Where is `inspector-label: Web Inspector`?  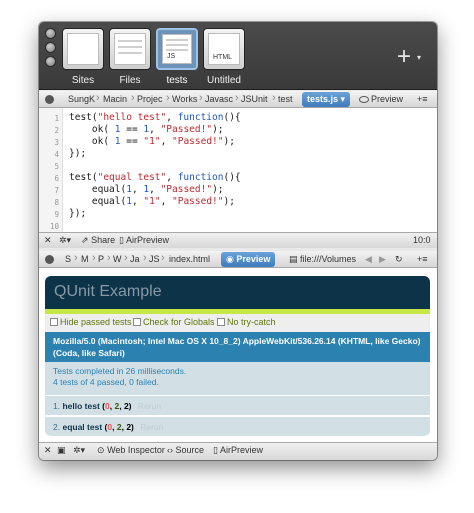
inspector-label: Web Inspector is located at coordinates (136, 450).